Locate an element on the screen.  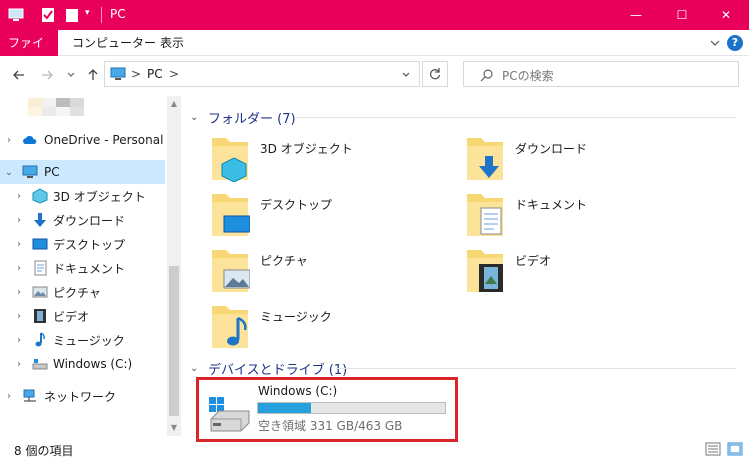
scroll-thumb is located at coordinates (174, 341).